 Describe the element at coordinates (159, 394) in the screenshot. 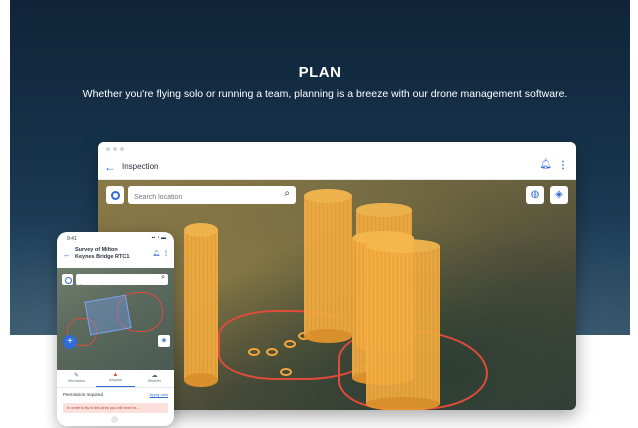

I see `apply-now-link: Apply now` at that location.